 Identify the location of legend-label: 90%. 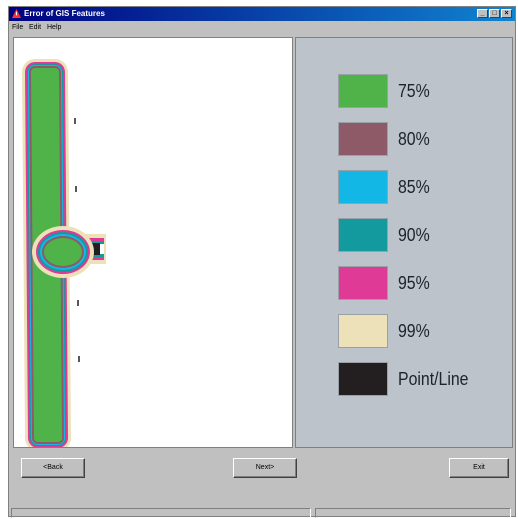
(414, 234).